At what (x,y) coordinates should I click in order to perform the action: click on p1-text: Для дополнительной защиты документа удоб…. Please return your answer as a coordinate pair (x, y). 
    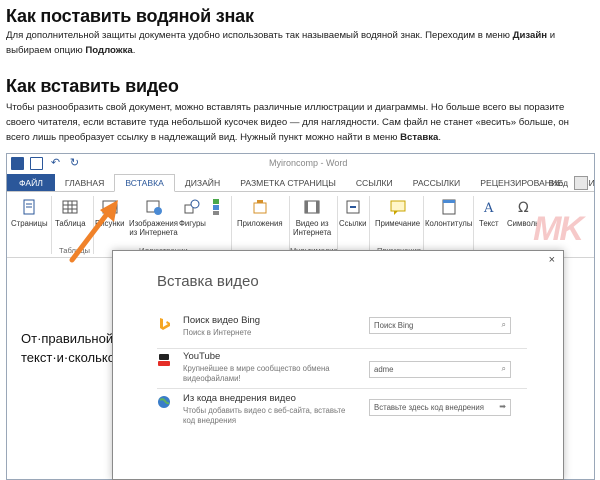
    Looking at the image, I should click on (259, 35).